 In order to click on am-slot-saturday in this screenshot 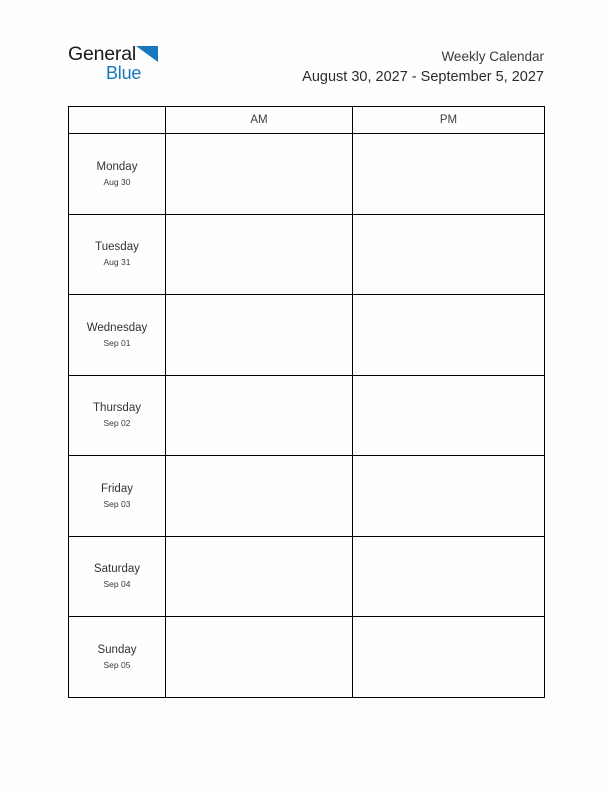, I will do `click(259, 576)`.